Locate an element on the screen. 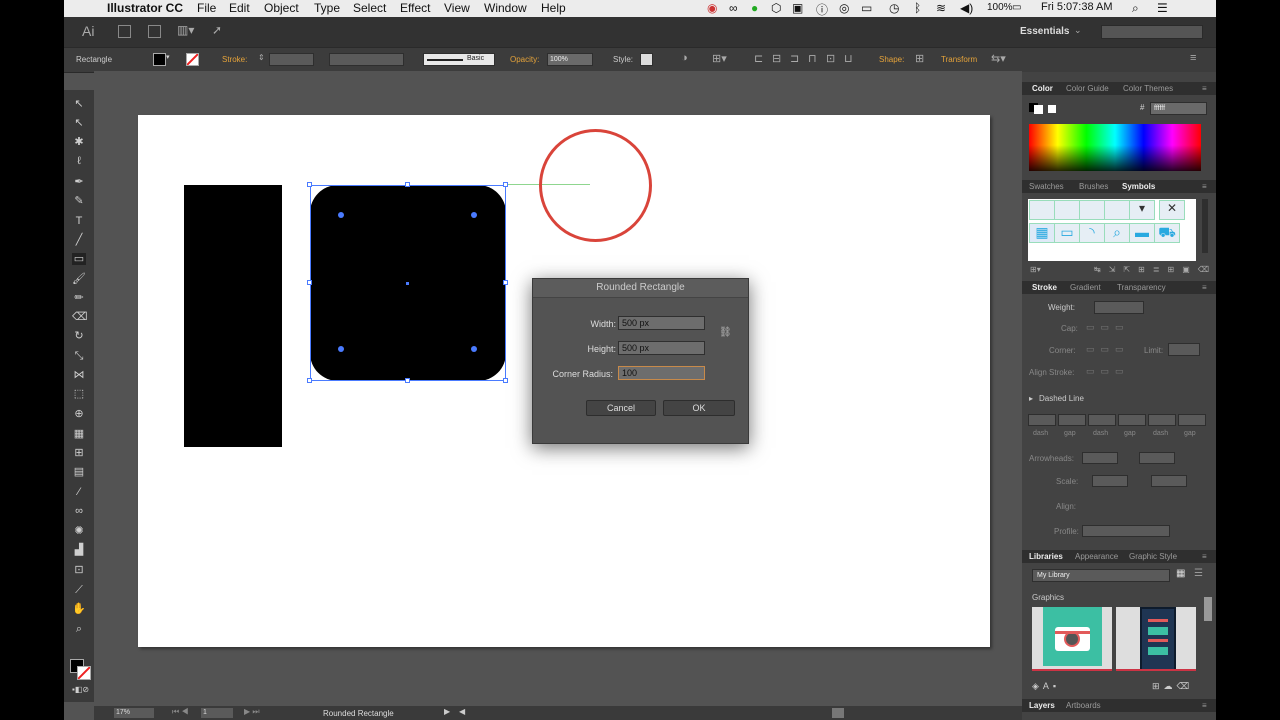 The width and height of the screenshot is (1280, 720). close-symbol-icon: ✕ is located at coordinates (1172, 210).